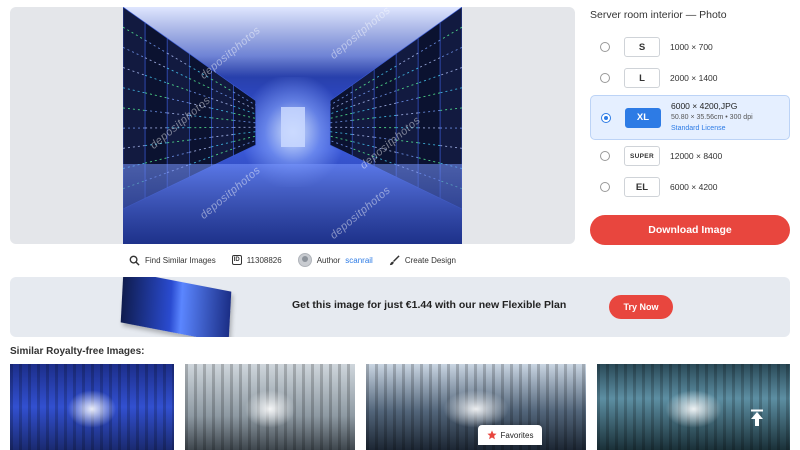  I want to click on size-option-super: SUPER 12000 × 8400, so click(690, 156).